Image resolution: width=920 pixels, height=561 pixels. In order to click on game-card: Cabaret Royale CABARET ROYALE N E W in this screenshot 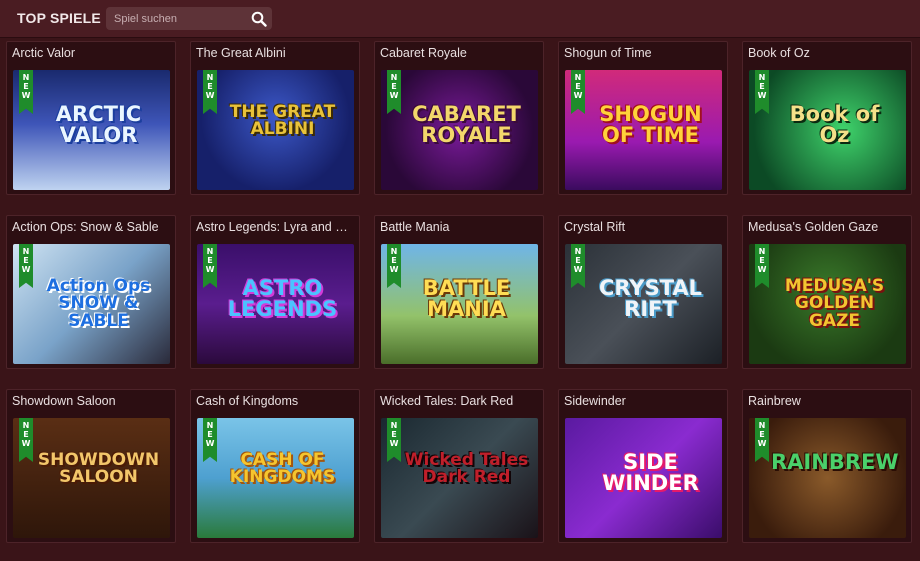, I will do `click(459, 118)`.